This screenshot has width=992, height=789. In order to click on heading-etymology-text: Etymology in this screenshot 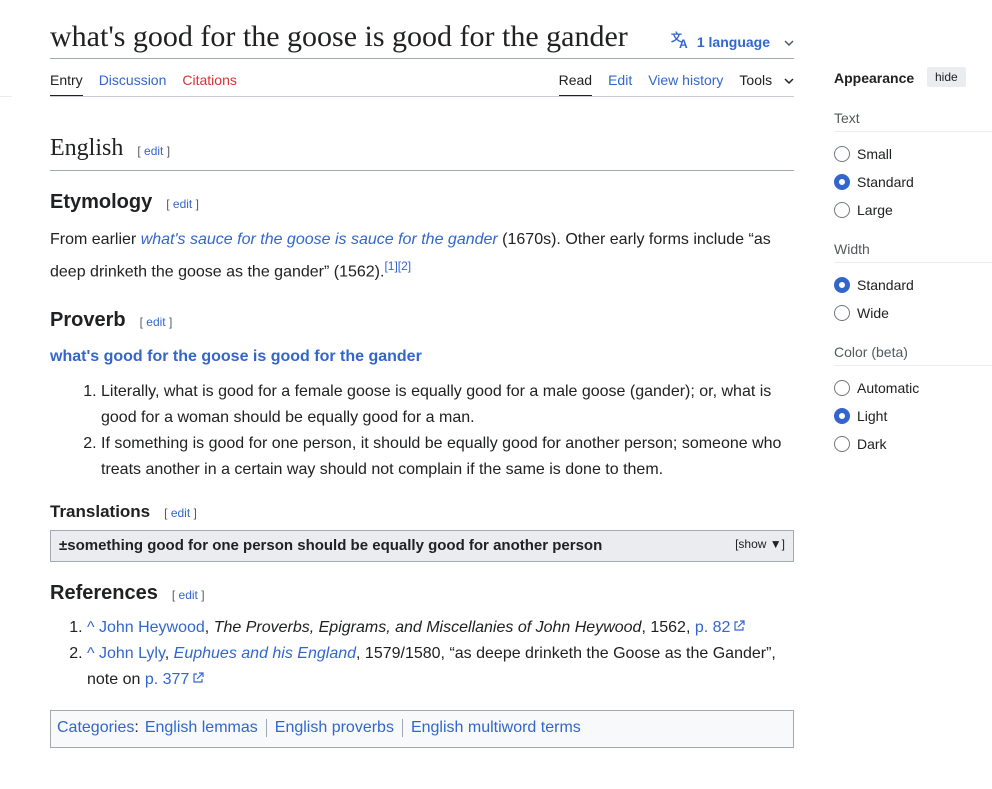, I will do `click(101, 202)`.